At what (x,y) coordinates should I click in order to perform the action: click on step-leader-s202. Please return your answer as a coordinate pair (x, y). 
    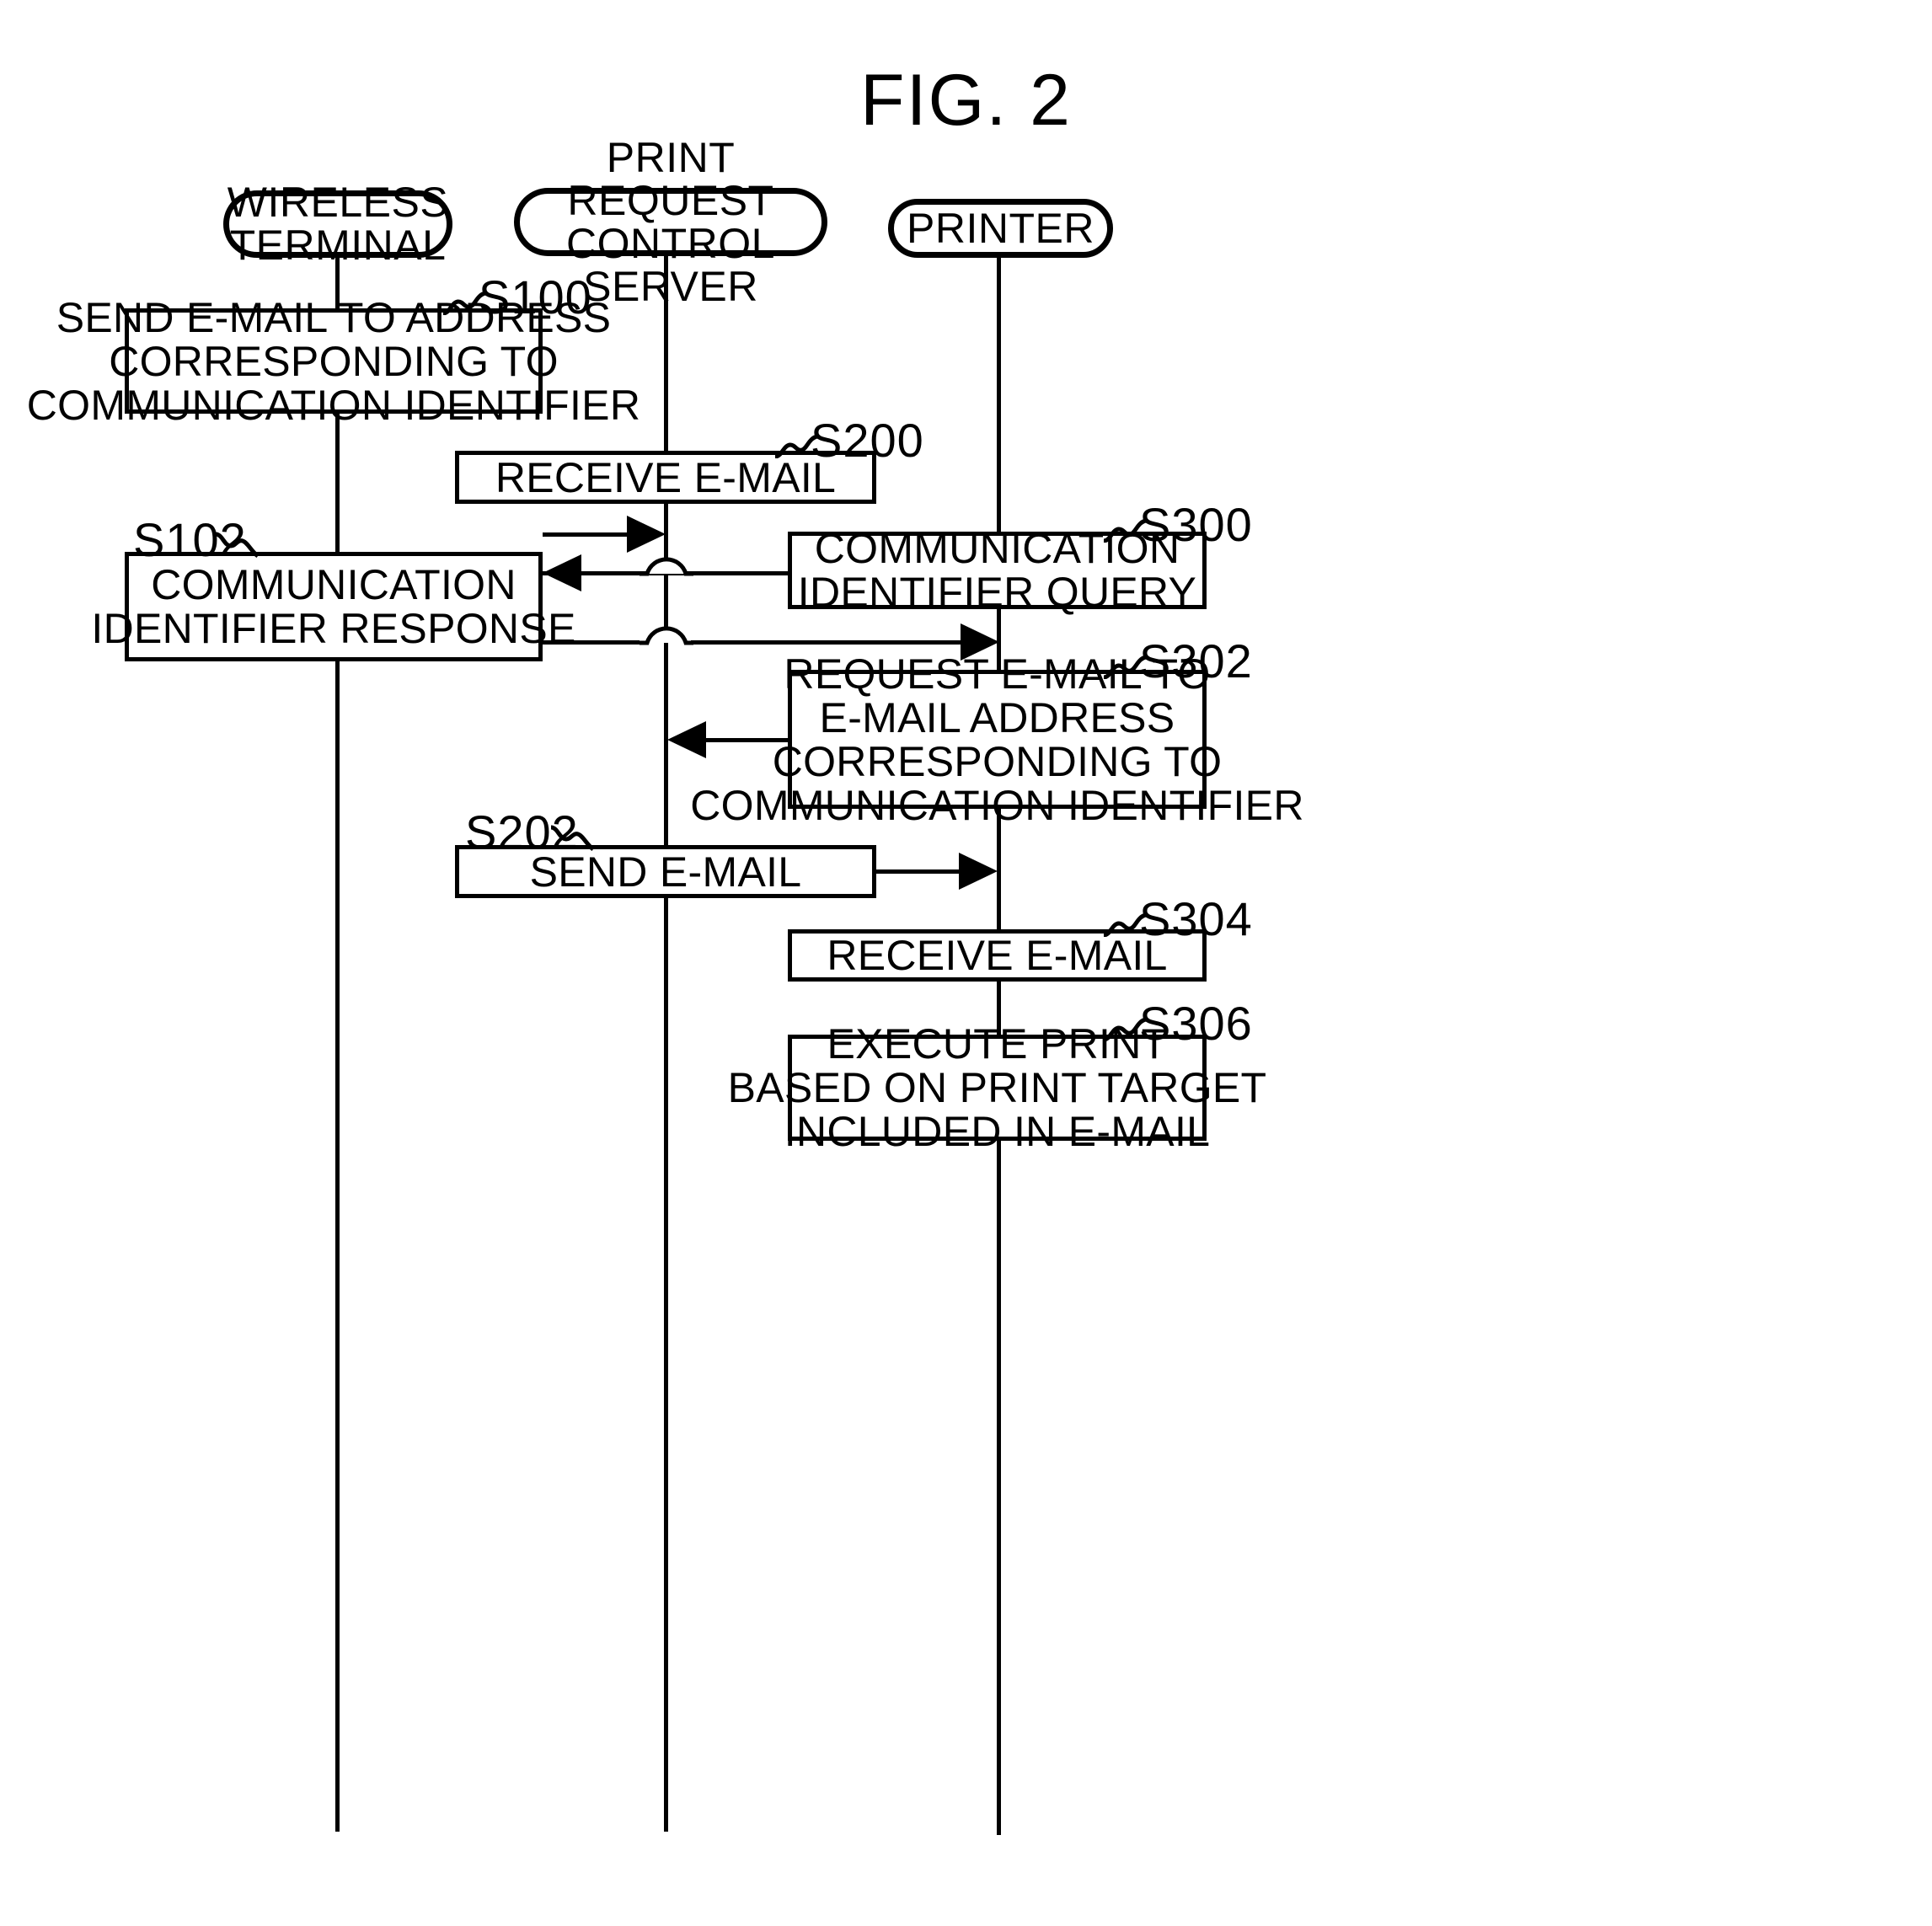
    Looking at the image, I should click on (574, 838).